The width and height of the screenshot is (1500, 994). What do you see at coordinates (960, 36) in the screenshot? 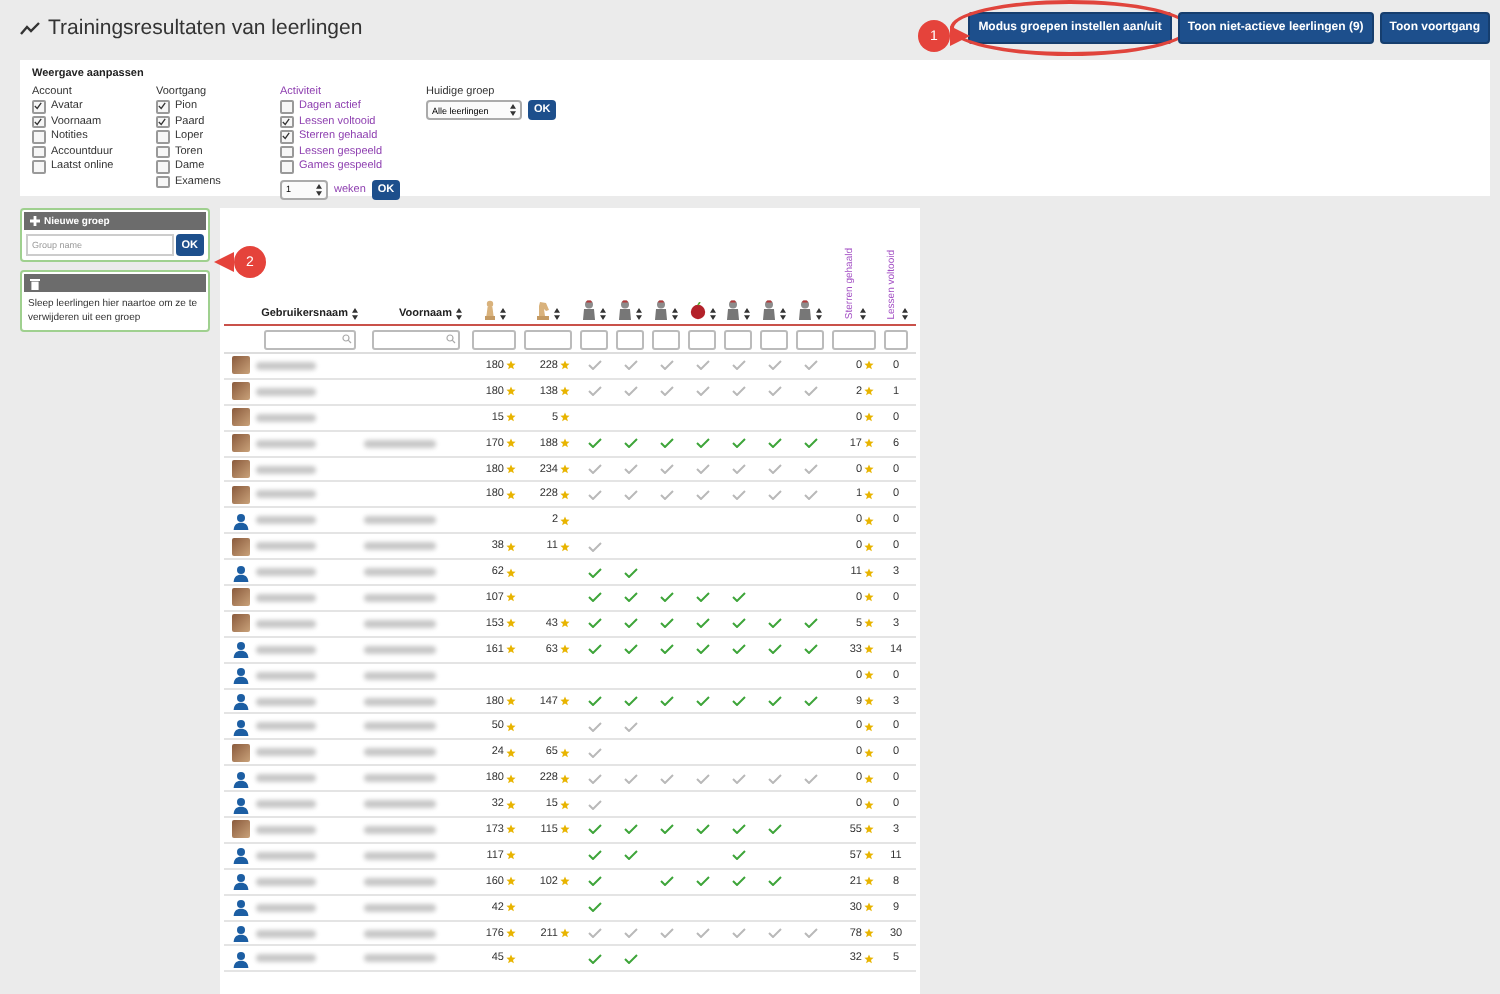
I see `callout-pointer-icon` at bounding box center [960, 36].